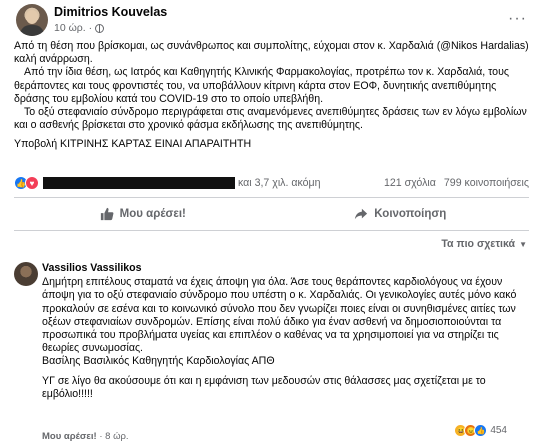 The image size is (541, 441). I want to click on comment-reactions: 😆 😠 👍 454, so click(480, 430).